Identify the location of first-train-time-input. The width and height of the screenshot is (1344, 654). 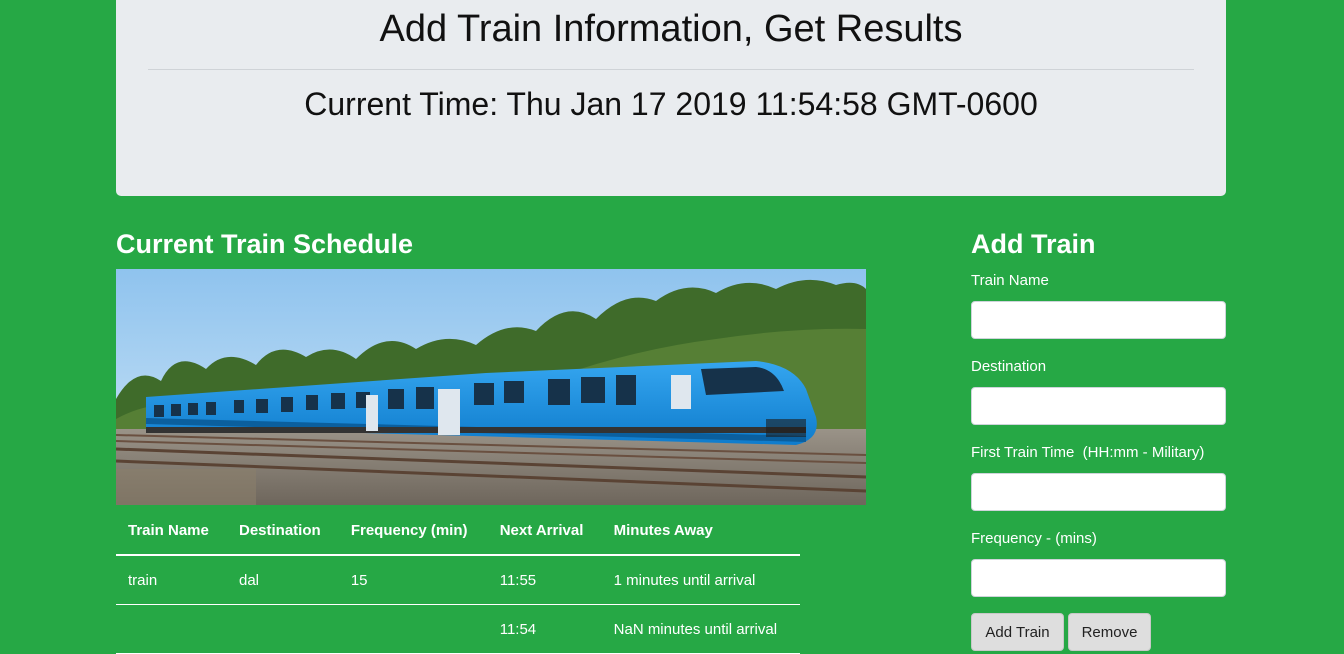
(1098, 492).